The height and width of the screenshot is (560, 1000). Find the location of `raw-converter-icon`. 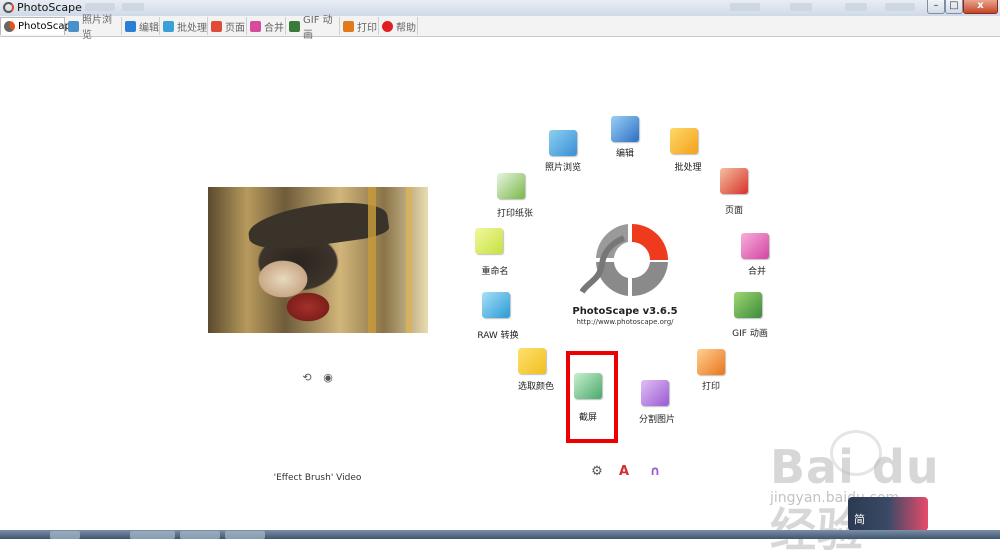

raw-converter-icon is located at coordinates (496, 305).